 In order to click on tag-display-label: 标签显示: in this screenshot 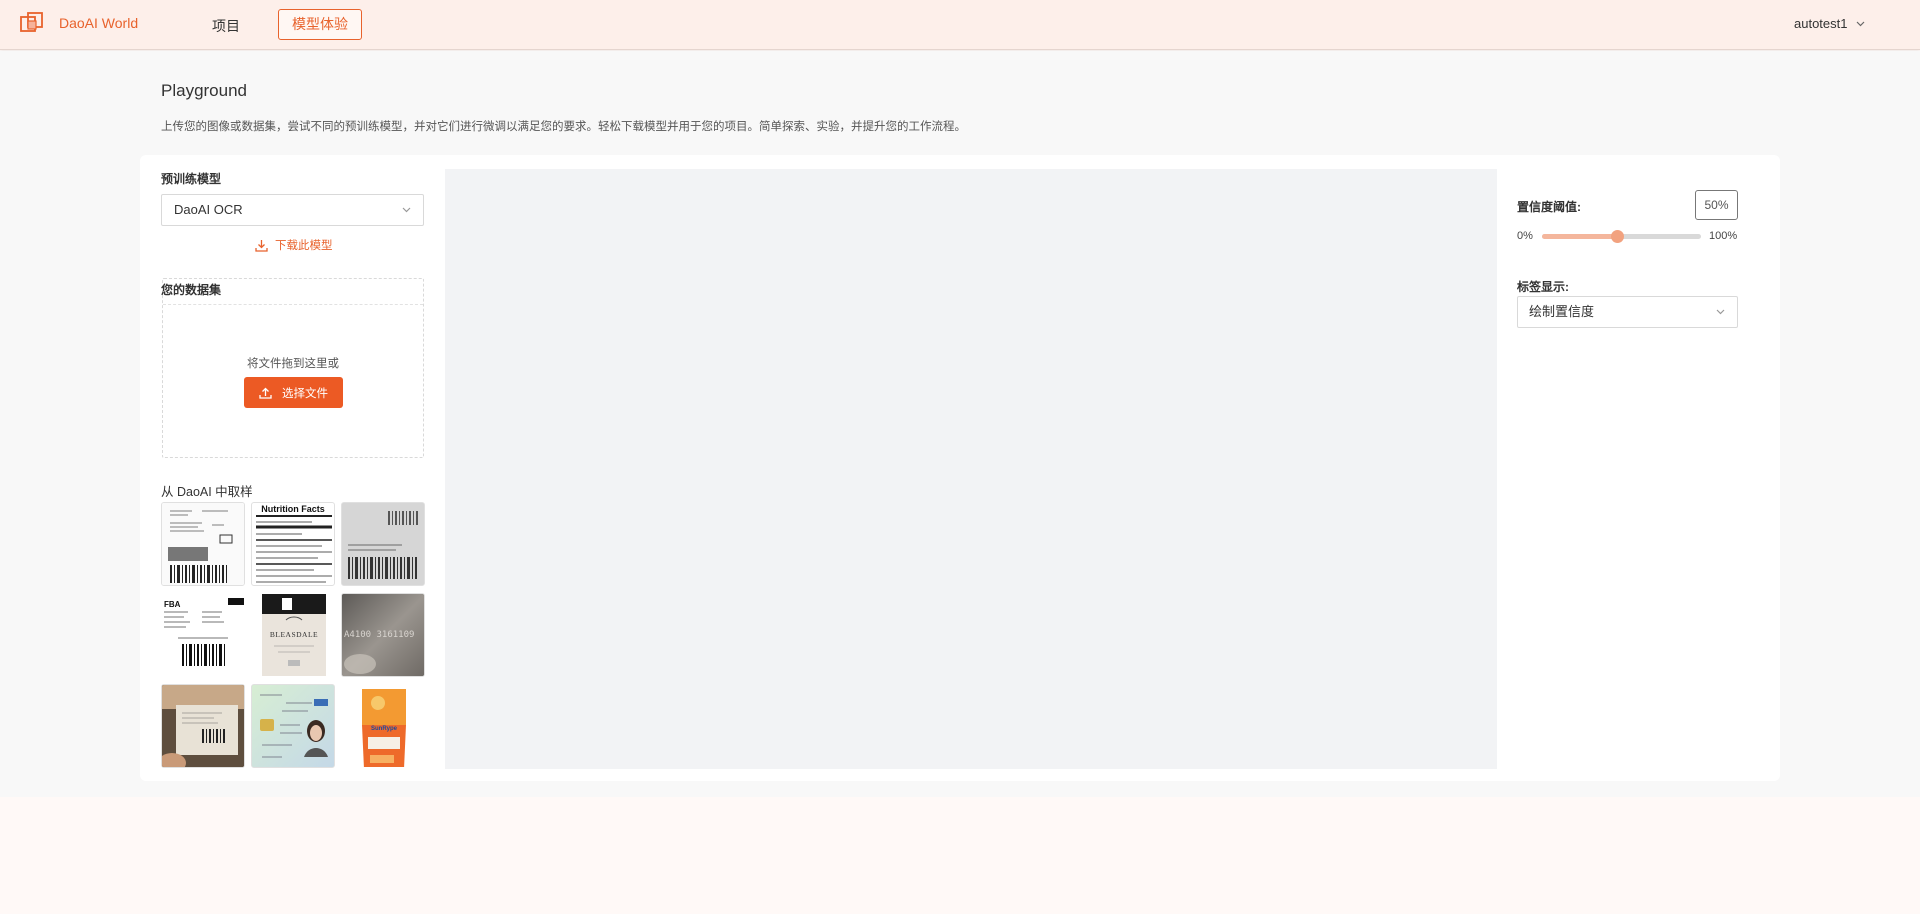, I will do `click(1543, 287)`.